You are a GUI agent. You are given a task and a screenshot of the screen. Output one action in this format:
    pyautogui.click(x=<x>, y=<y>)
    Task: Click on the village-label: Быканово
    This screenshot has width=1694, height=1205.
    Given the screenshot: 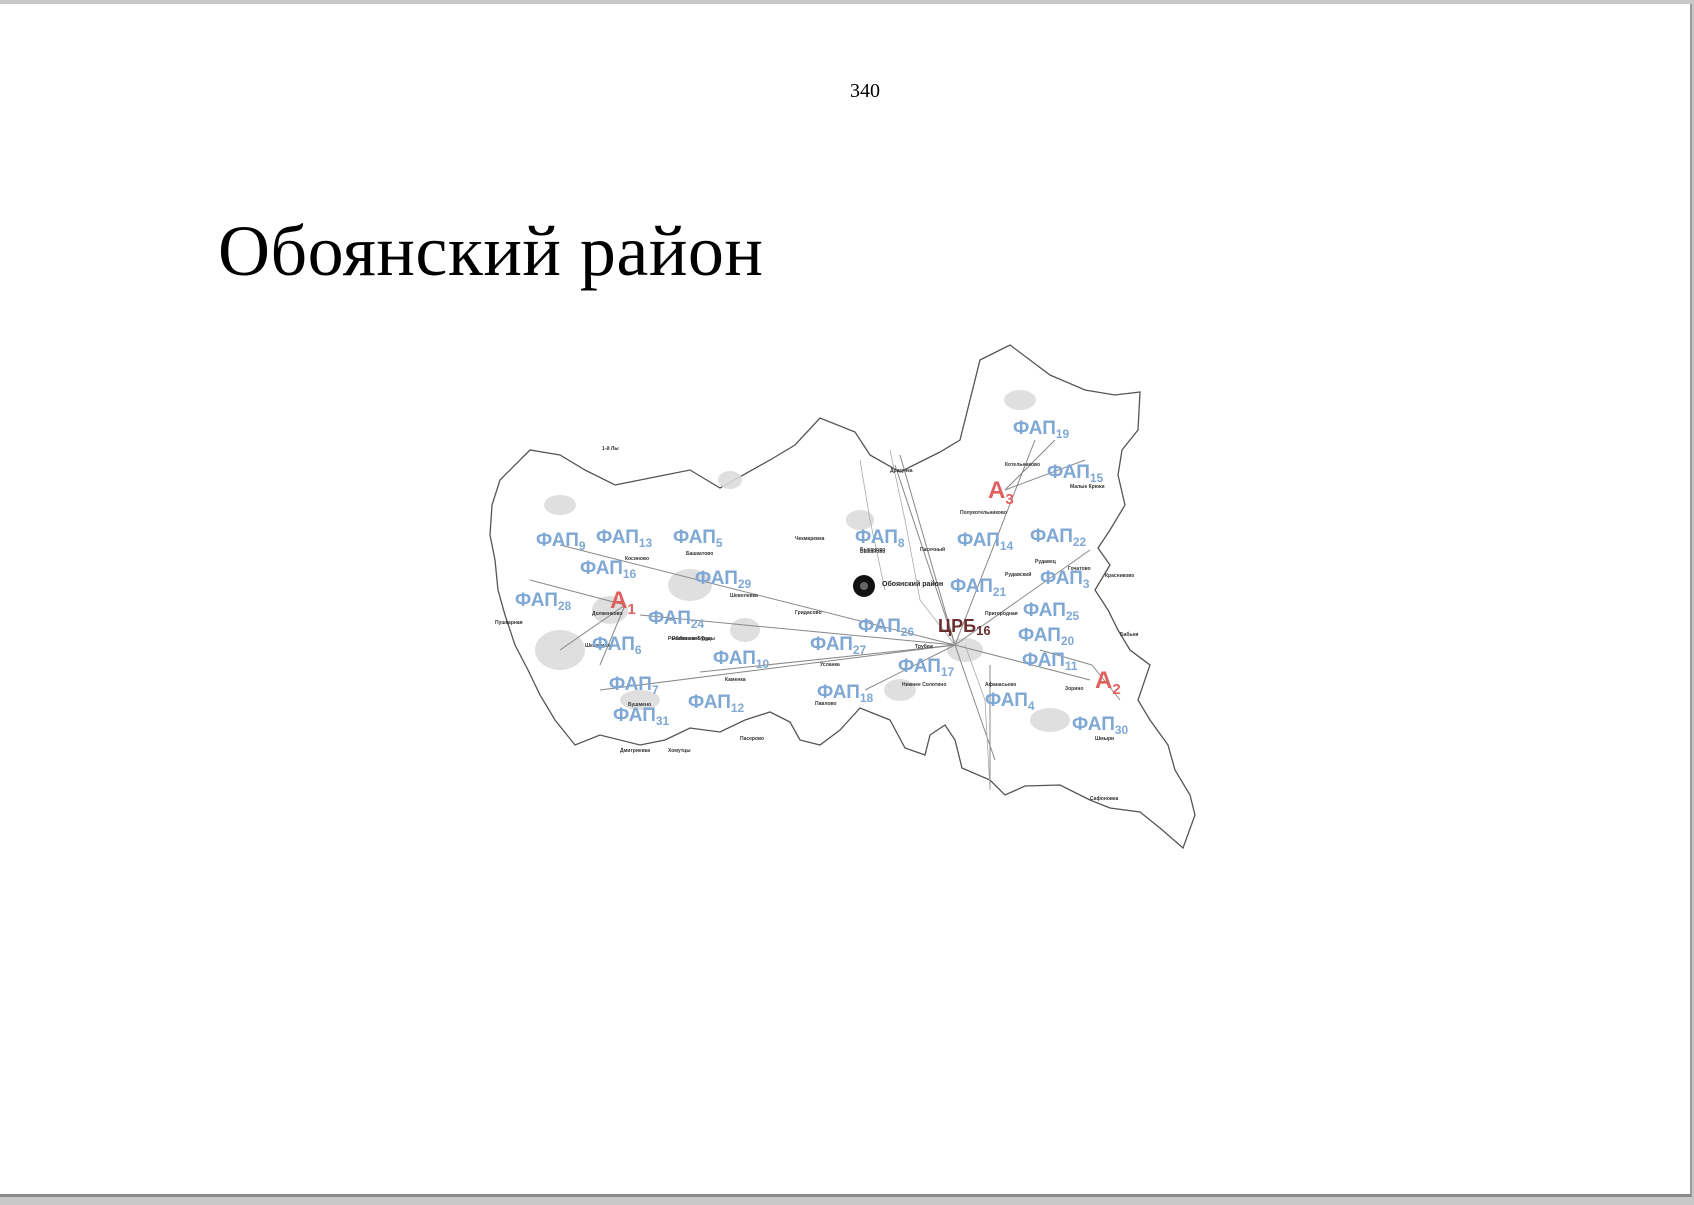 What is the action you would take?
    pyautogui.click(x=872, y=552)
    